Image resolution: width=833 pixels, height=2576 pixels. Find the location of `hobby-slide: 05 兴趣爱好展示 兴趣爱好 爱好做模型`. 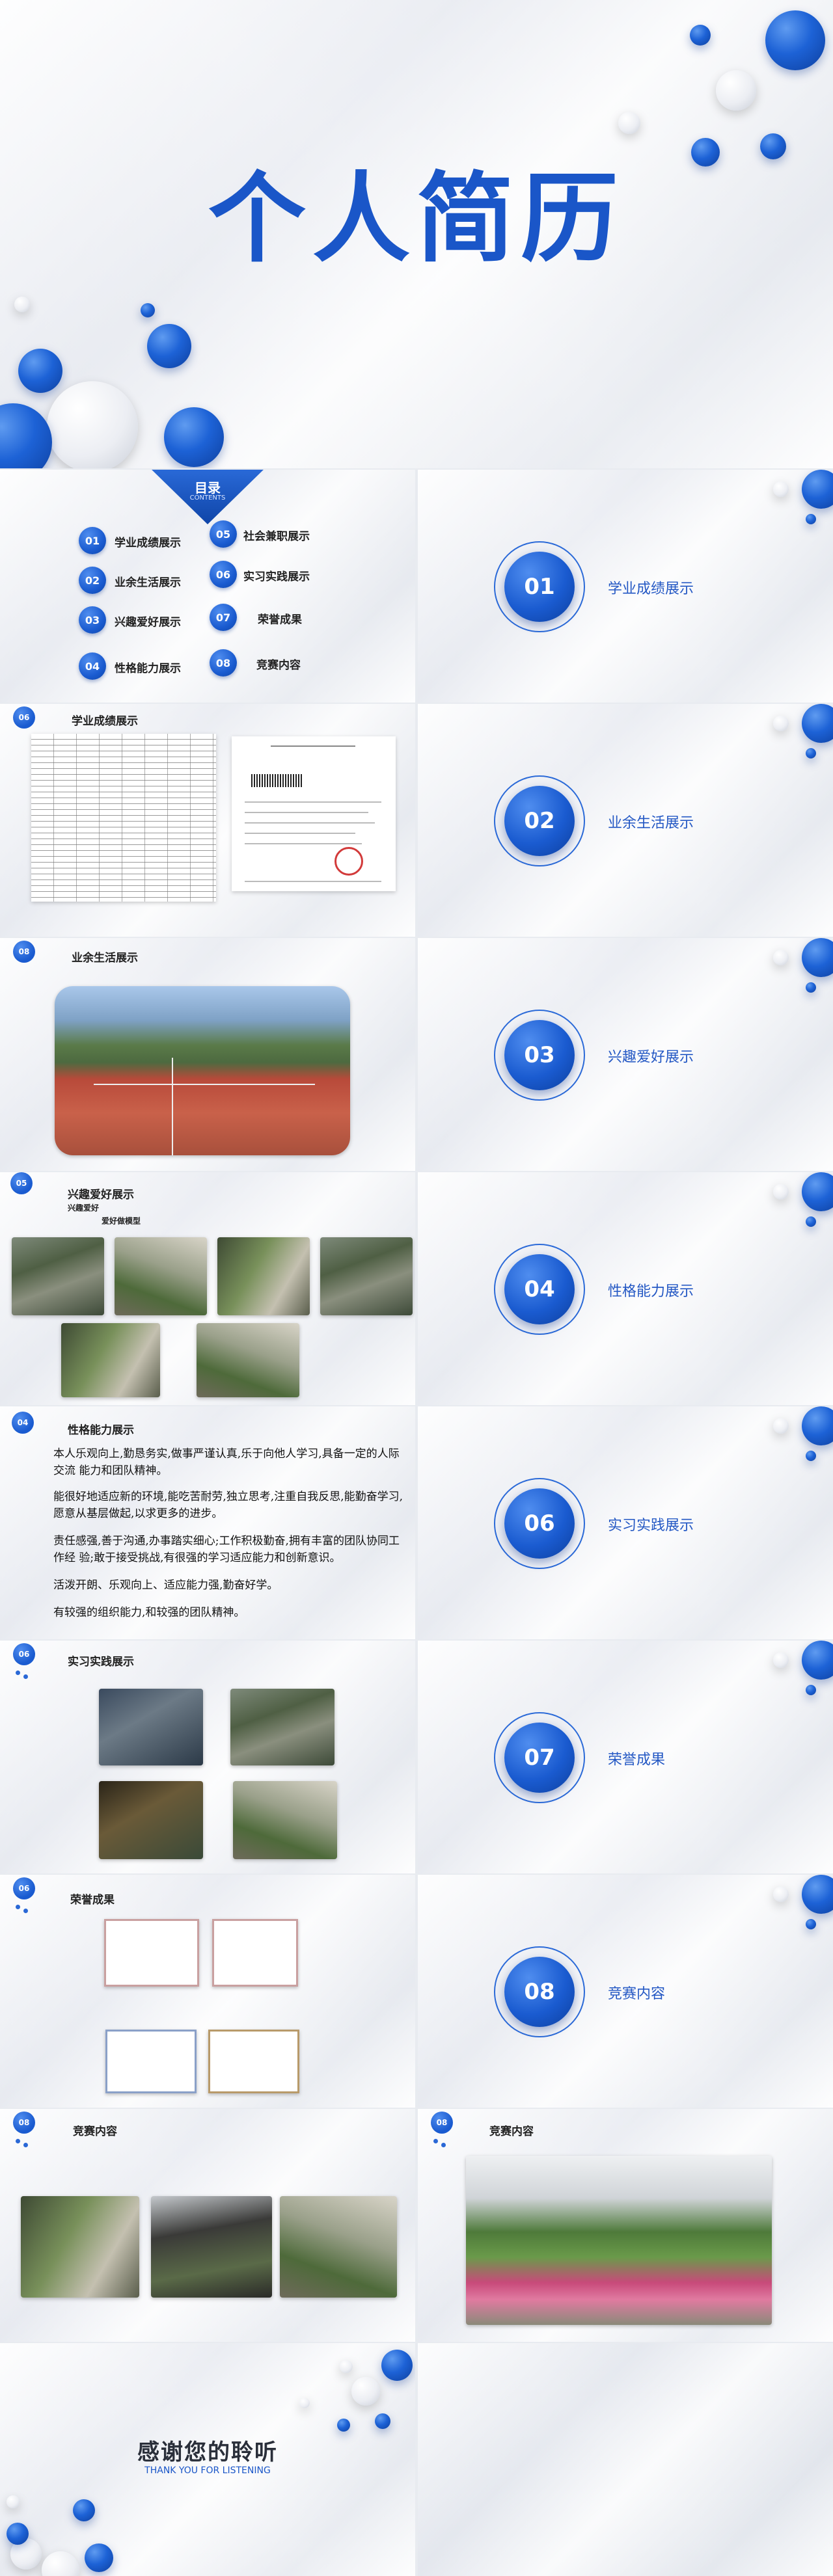

hobby-slide: 05 兴趣爱好展示 兴趣爱好 爱好做模型 is located at coordinates (207, 1288).